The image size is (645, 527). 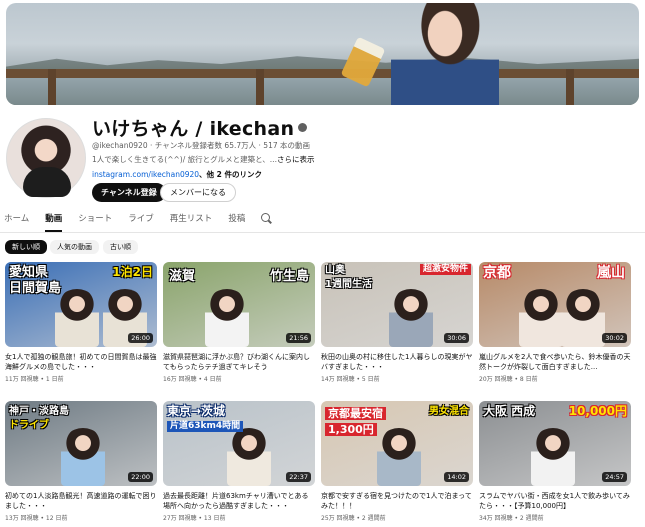 I want to click on filter-oldest: 古い順, so click(x=120, y=247).